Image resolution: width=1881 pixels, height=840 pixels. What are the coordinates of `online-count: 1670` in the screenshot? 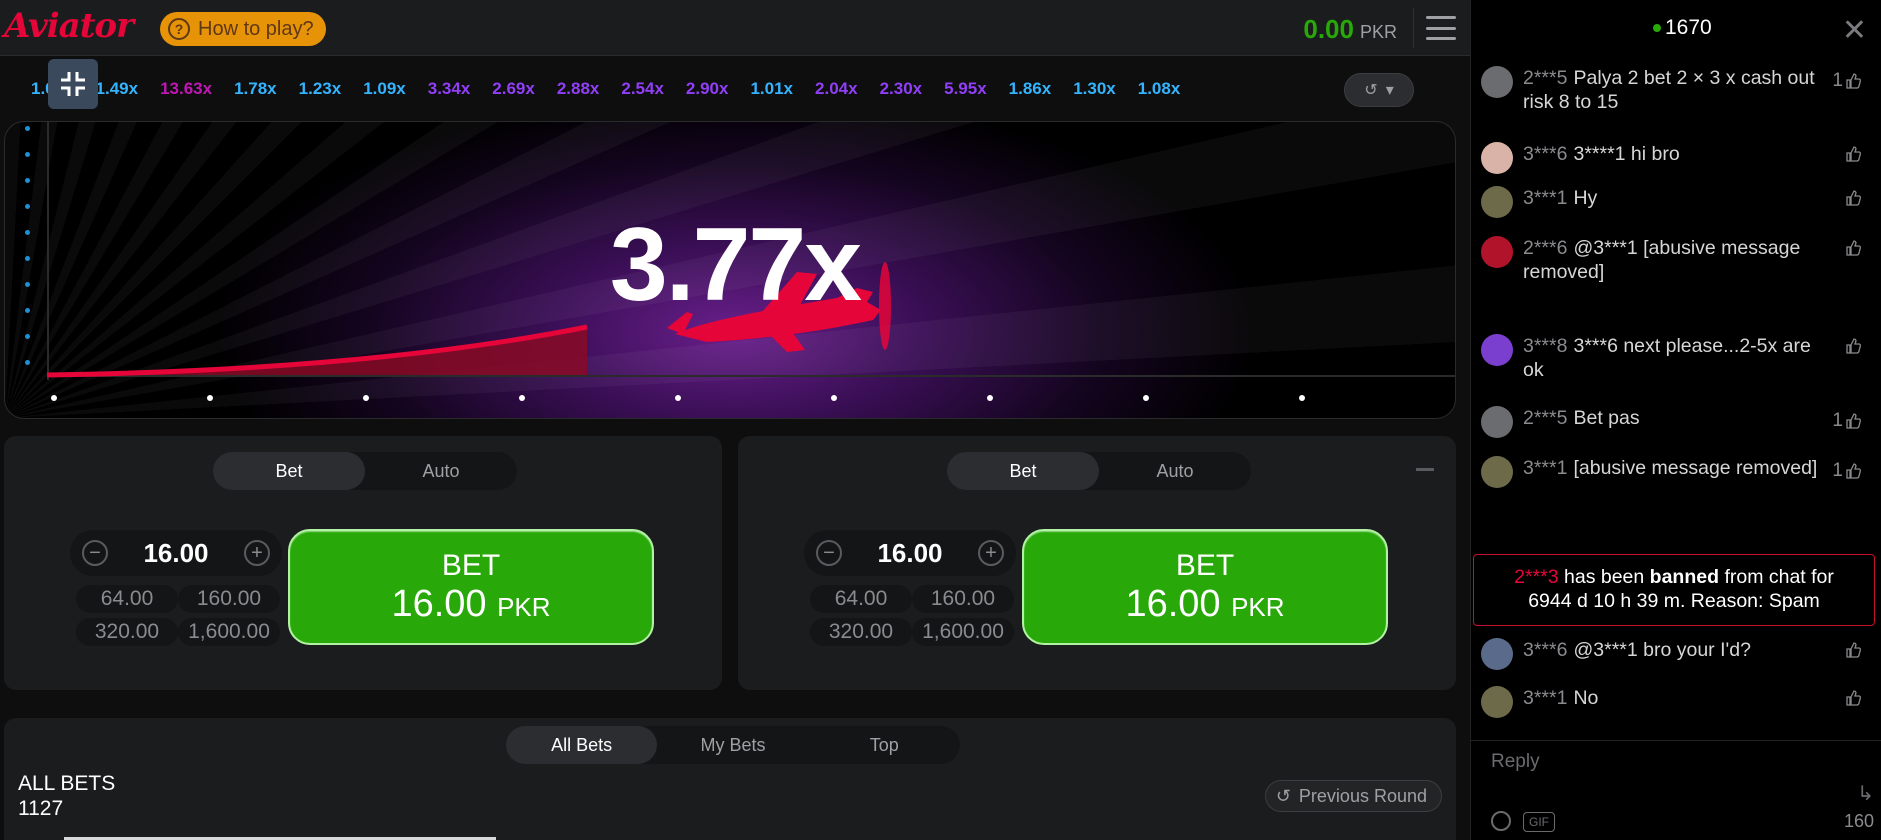 It's located at (1682, 28).